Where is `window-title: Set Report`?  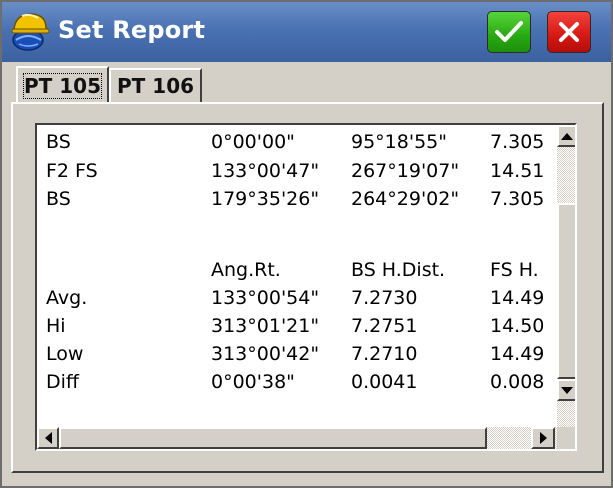 window-title: Set Report is located at coordinates (132, 30).